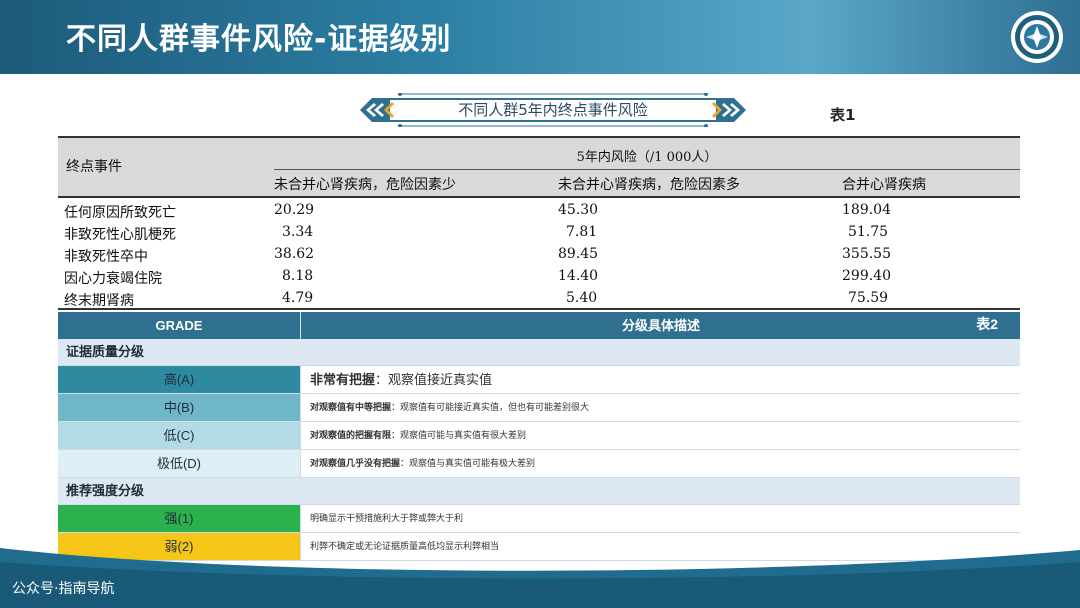 The height and width of the screenshot is (608, 1080). I want to click on description-emphasis: 对观察值几乎没有把握, so click(355, 463).